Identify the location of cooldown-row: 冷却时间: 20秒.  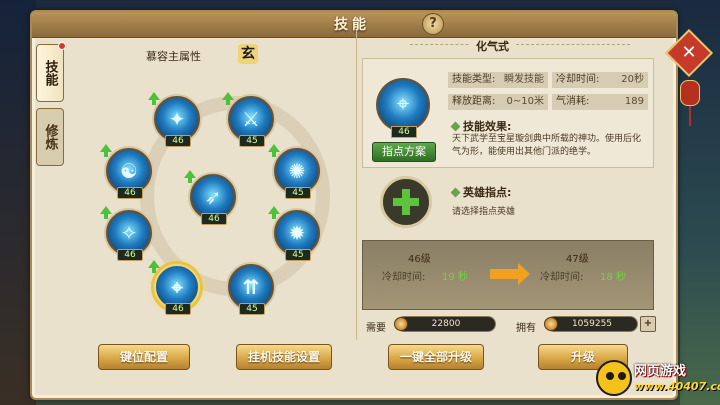
(600, 80).